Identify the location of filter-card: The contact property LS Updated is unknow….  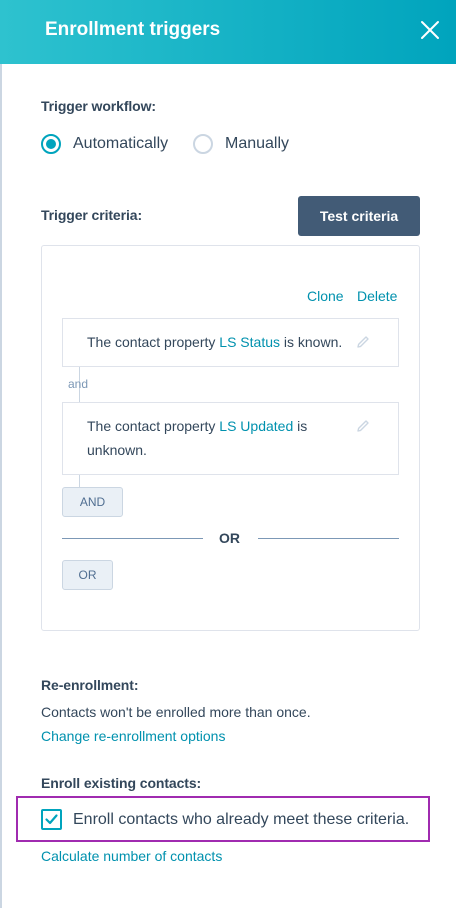
(230, 438).